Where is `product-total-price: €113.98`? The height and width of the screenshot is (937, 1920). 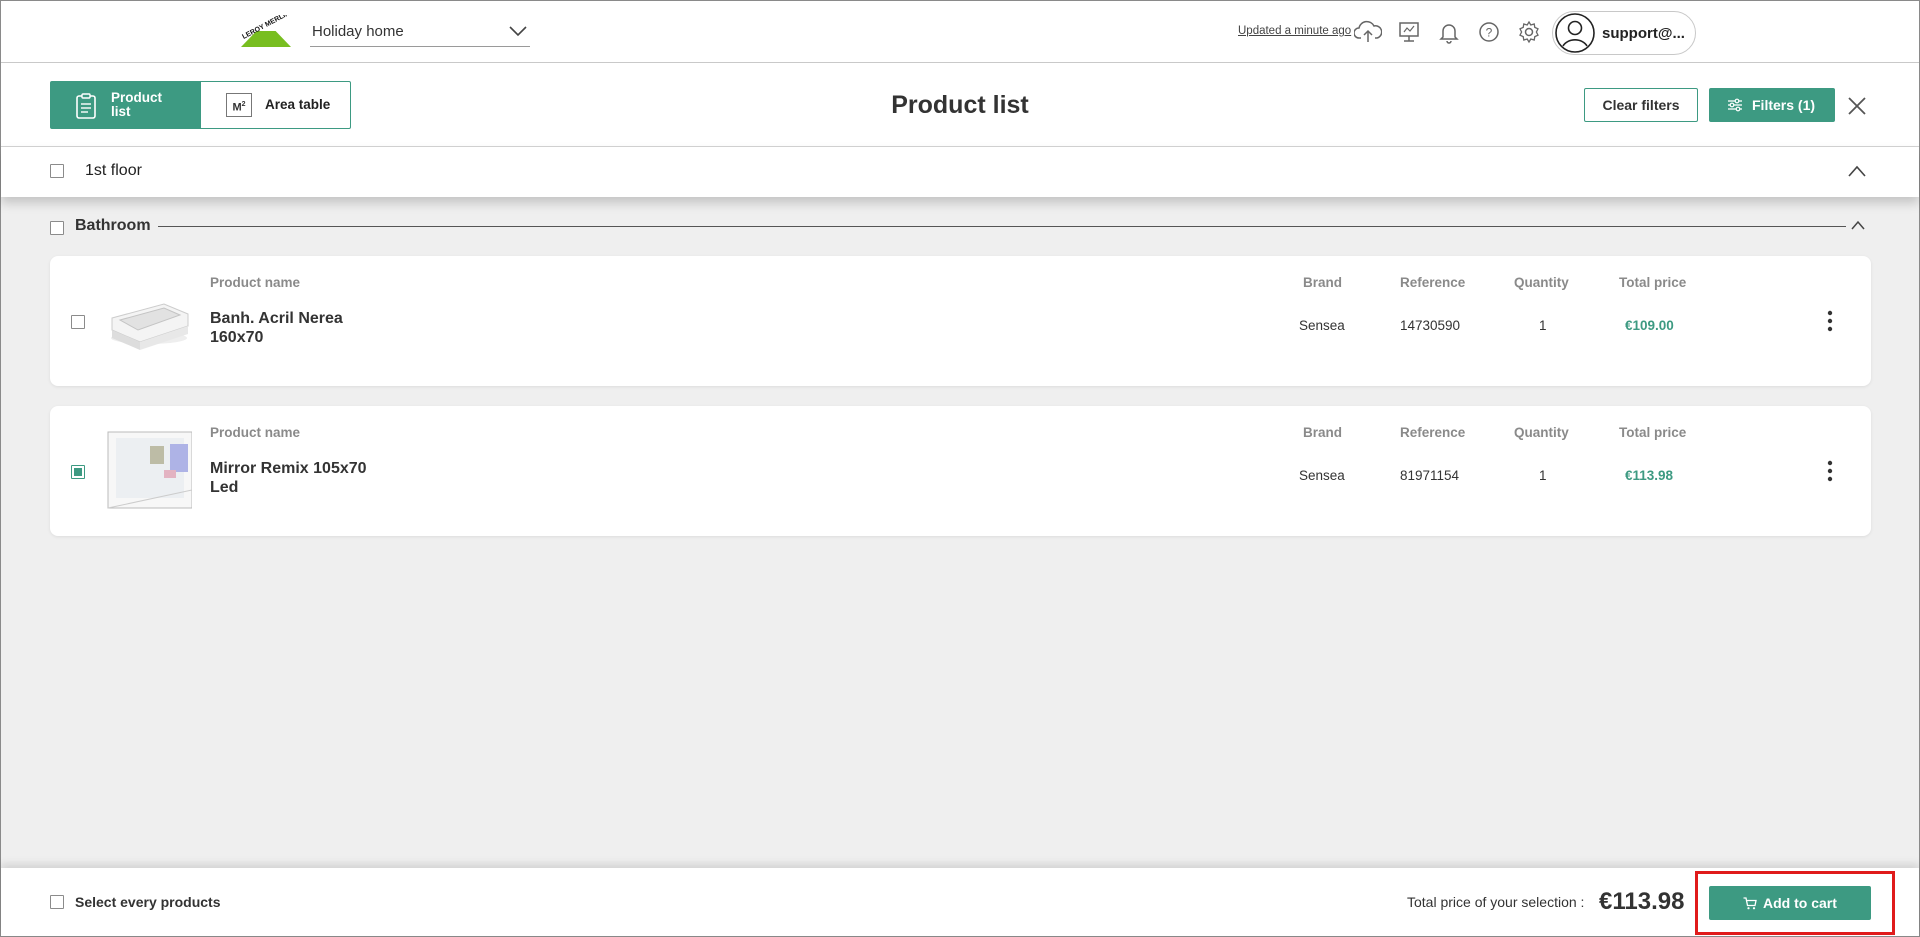 product-total-price: €113.98 is located at coordinates (1649, 475).